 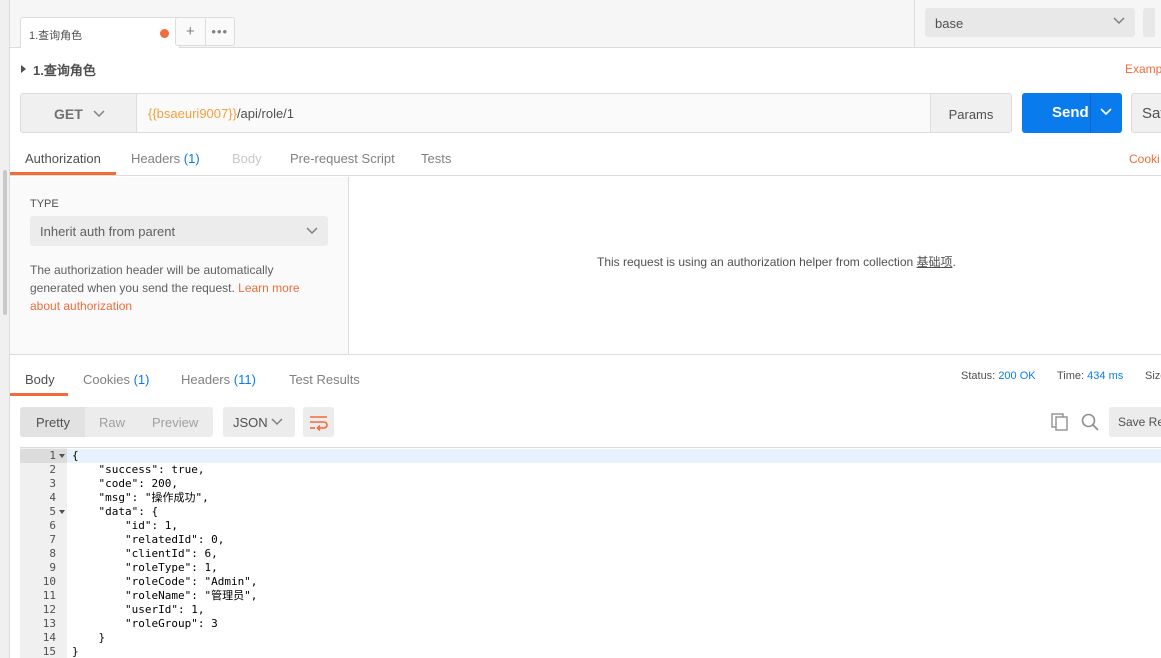 What do you see at coordinates (49, 651) in the screenshot?
I see `line-number: 15` at bounding box center [49, 651].